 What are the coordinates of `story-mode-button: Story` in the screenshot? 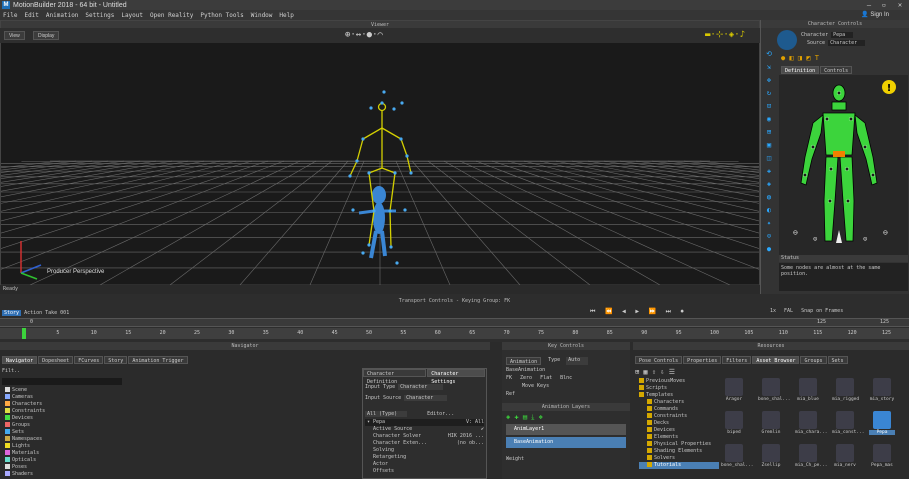 It's located at (12, 312).